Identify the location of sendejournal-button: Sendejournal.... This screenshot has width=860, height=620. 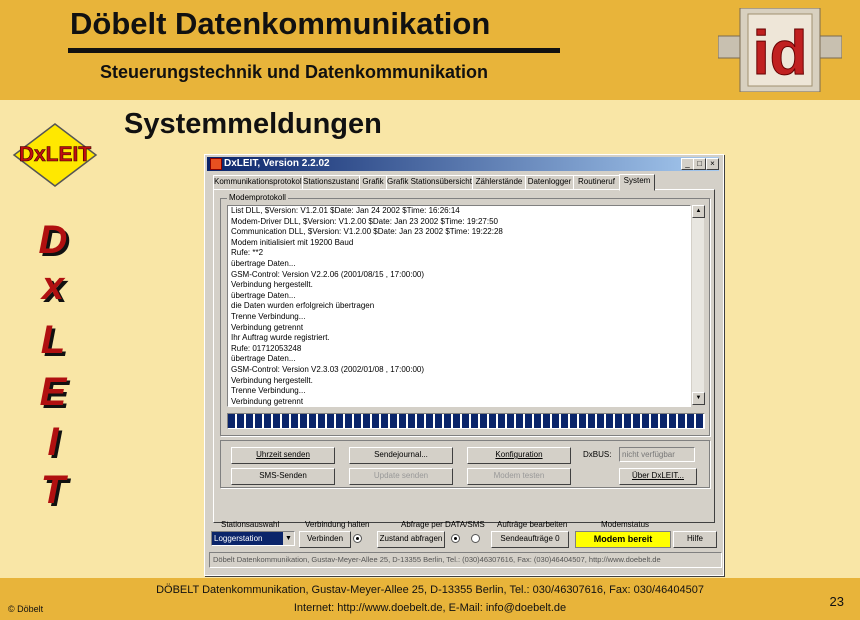
(401, 455).